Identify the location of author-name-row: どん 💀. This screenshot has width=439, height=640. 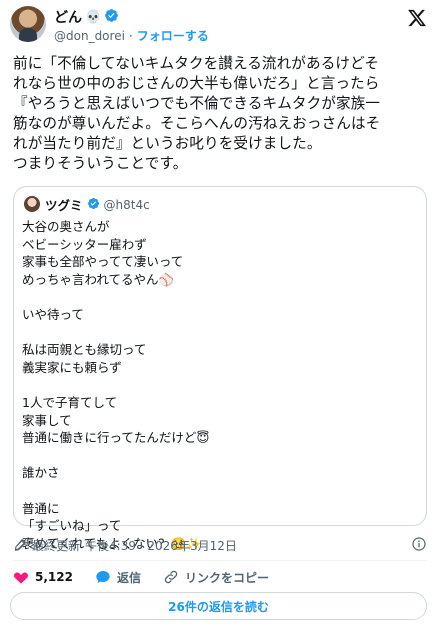
(86, 17).